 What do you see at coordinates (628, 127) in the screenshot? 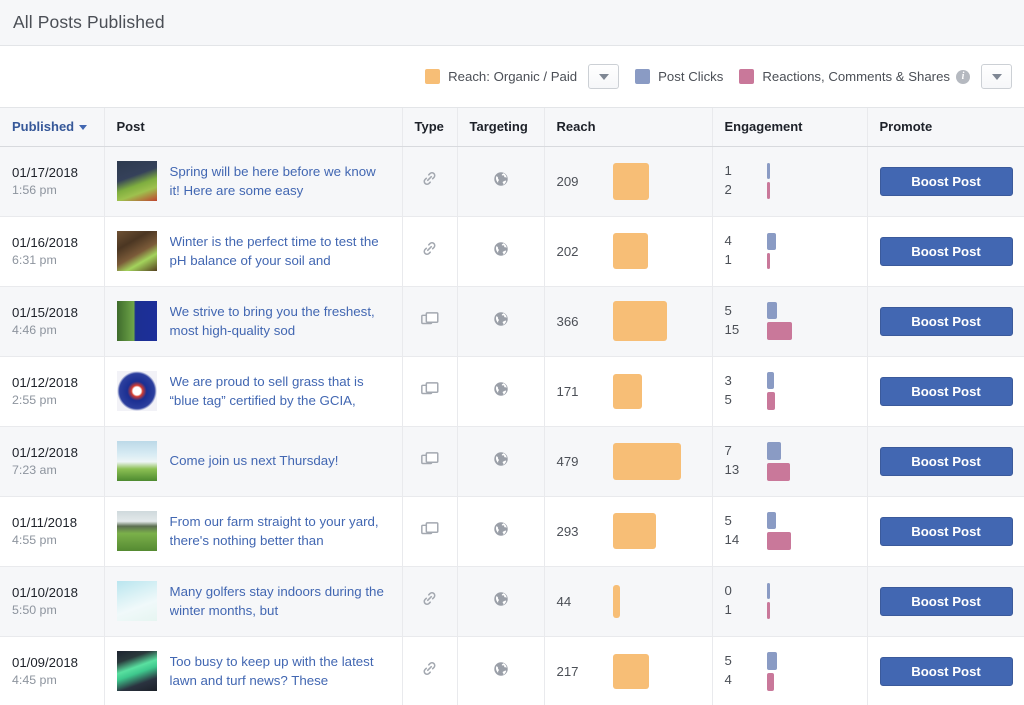
I see `column-header-reach: Reach` at bounding box center [628, 127].